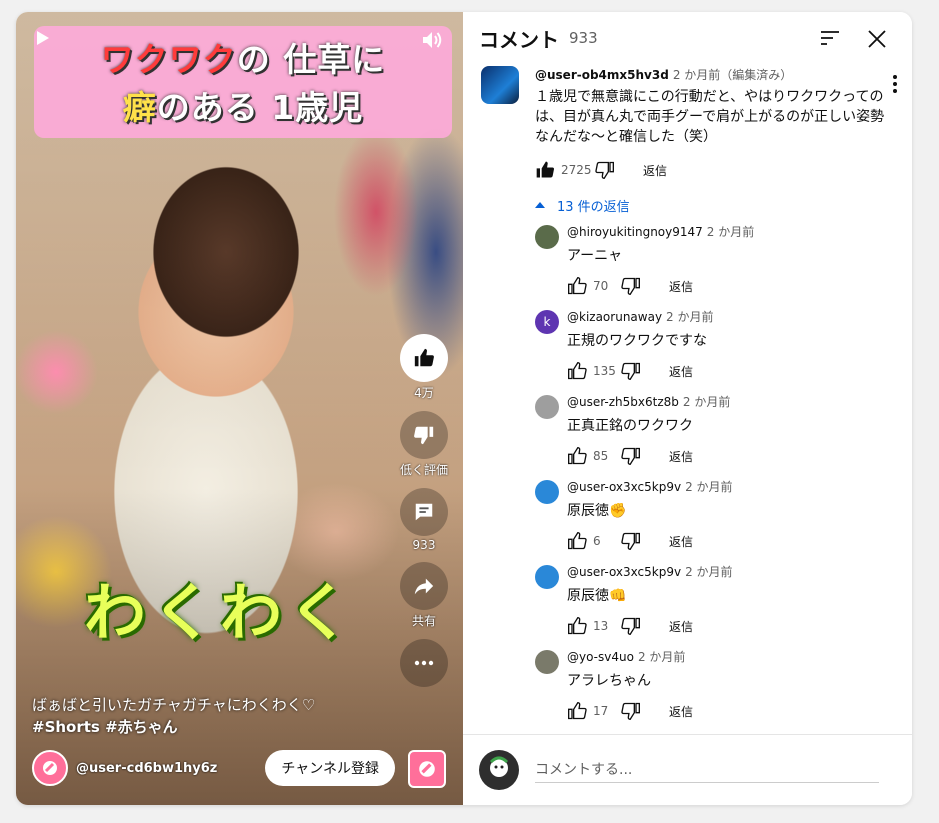 The width and height of the screenshot is (939, 823). Describe the element at coordinates (43, 38) in the screenshot. I see `play-icon` at that location.